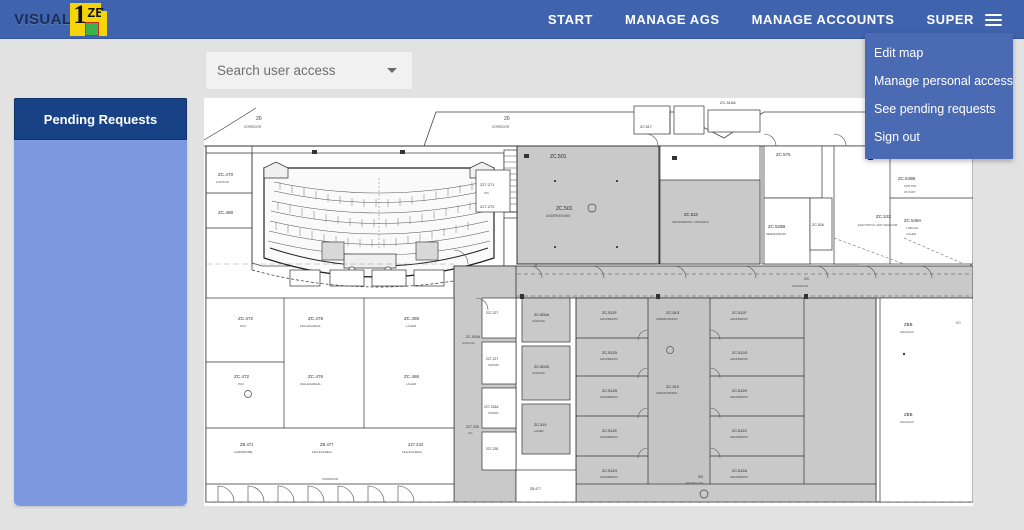 The image size is (1024, 530). I want to click on svg-text: ZC.525B, so click(776, 226).